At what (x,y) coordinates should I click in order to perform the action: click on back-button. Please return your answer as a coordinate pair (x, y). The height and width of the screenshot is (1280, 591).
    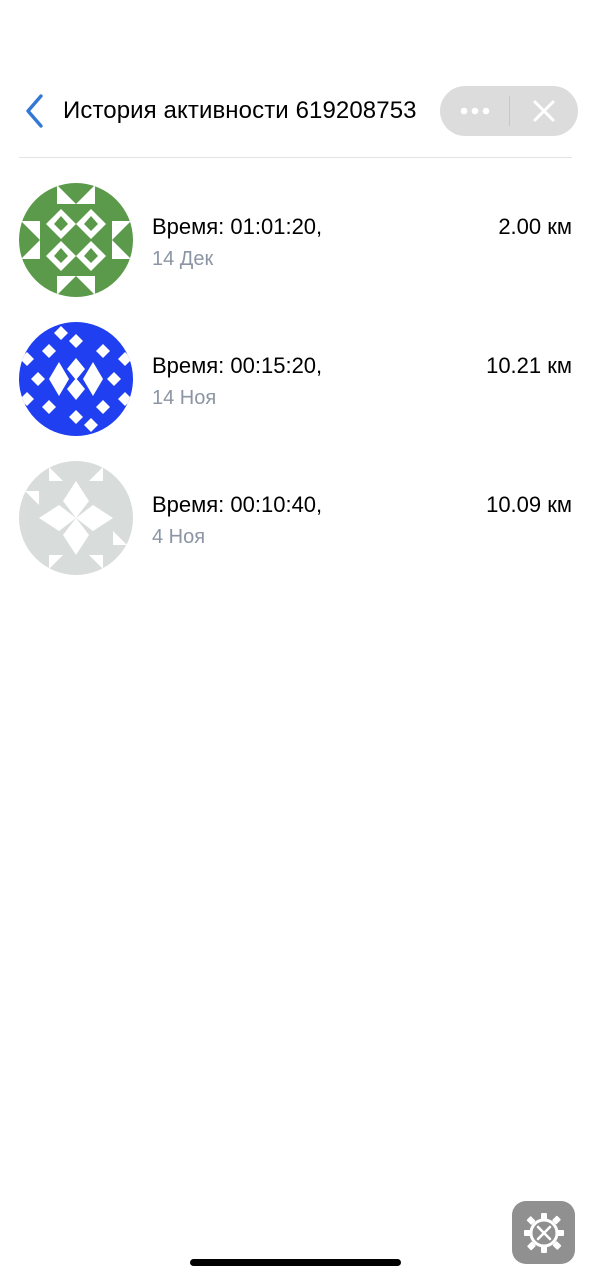
    Looking at the image, I should click on (35, 111).